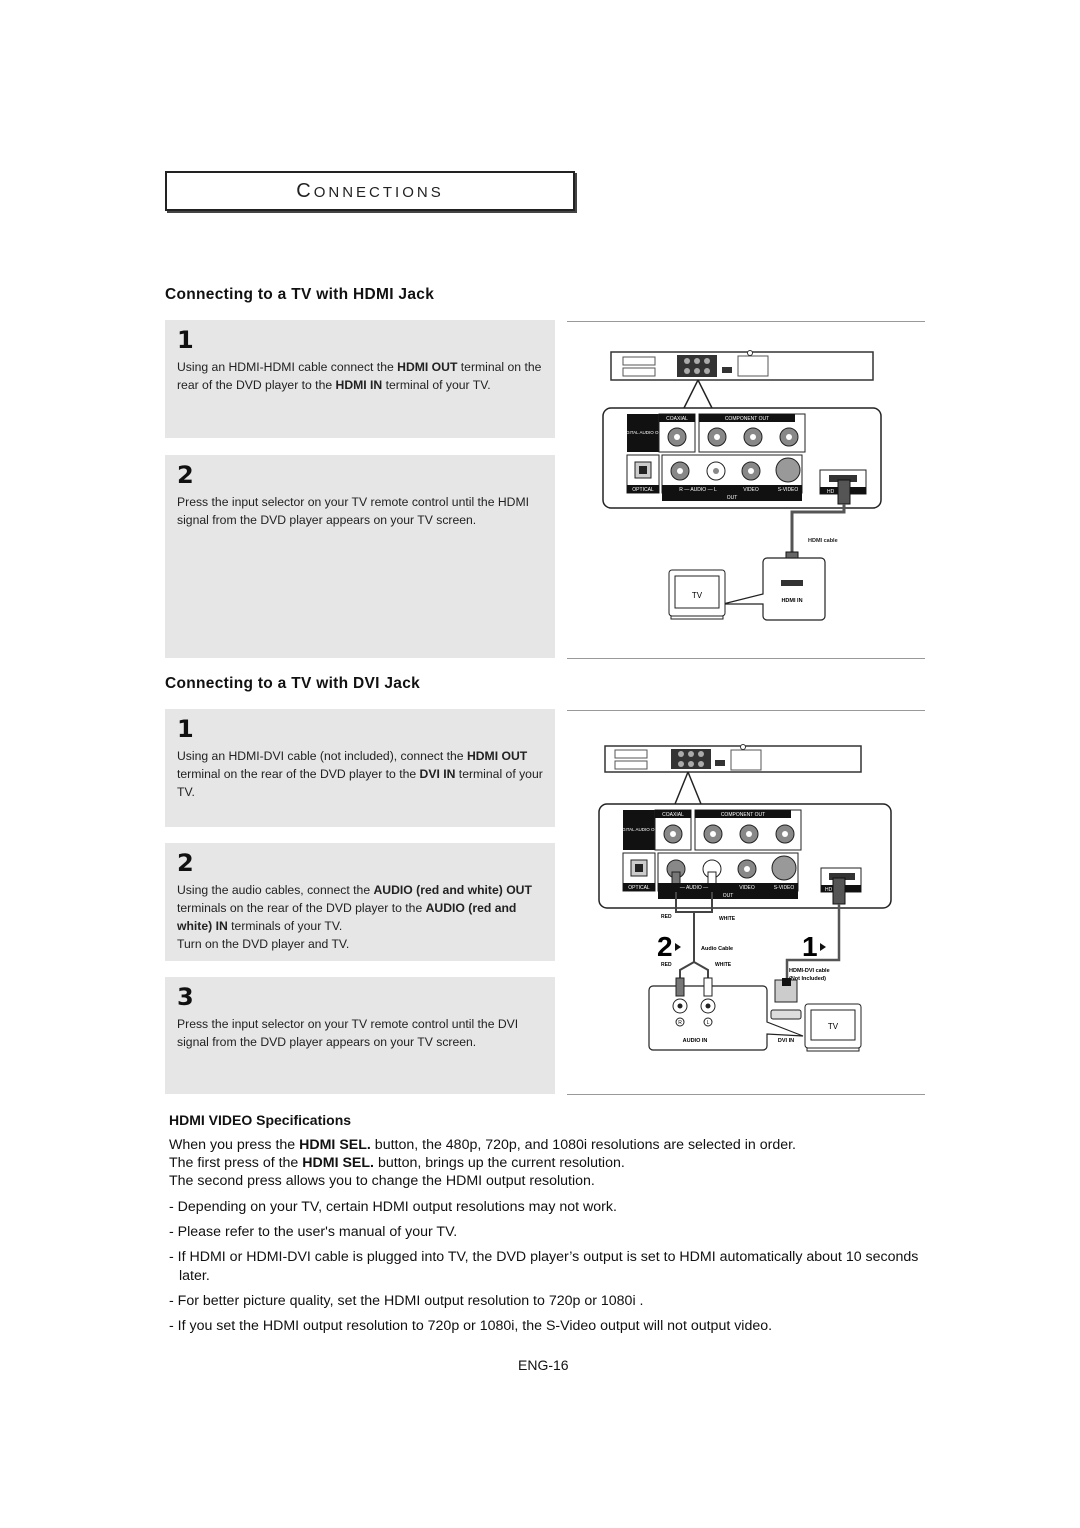 Image resolution: width=1080 pixels, height=1528 pixels. I want to click on callout-1: 1, so click(810, 946).